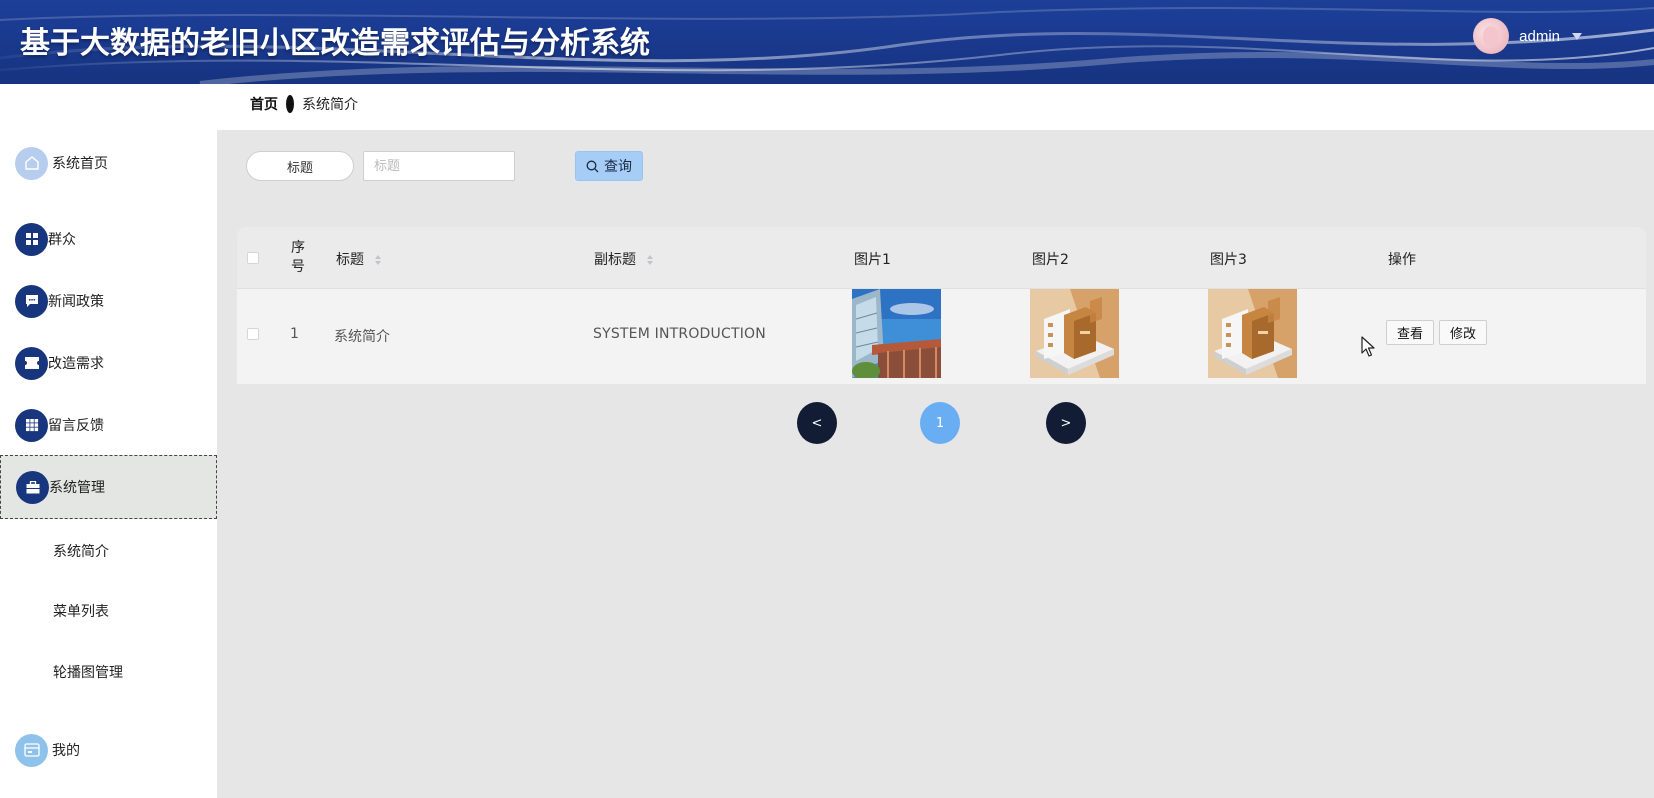 The image size is (1654, 798). I want to click on sidebar-item-label: 群众, so click(62, 240).